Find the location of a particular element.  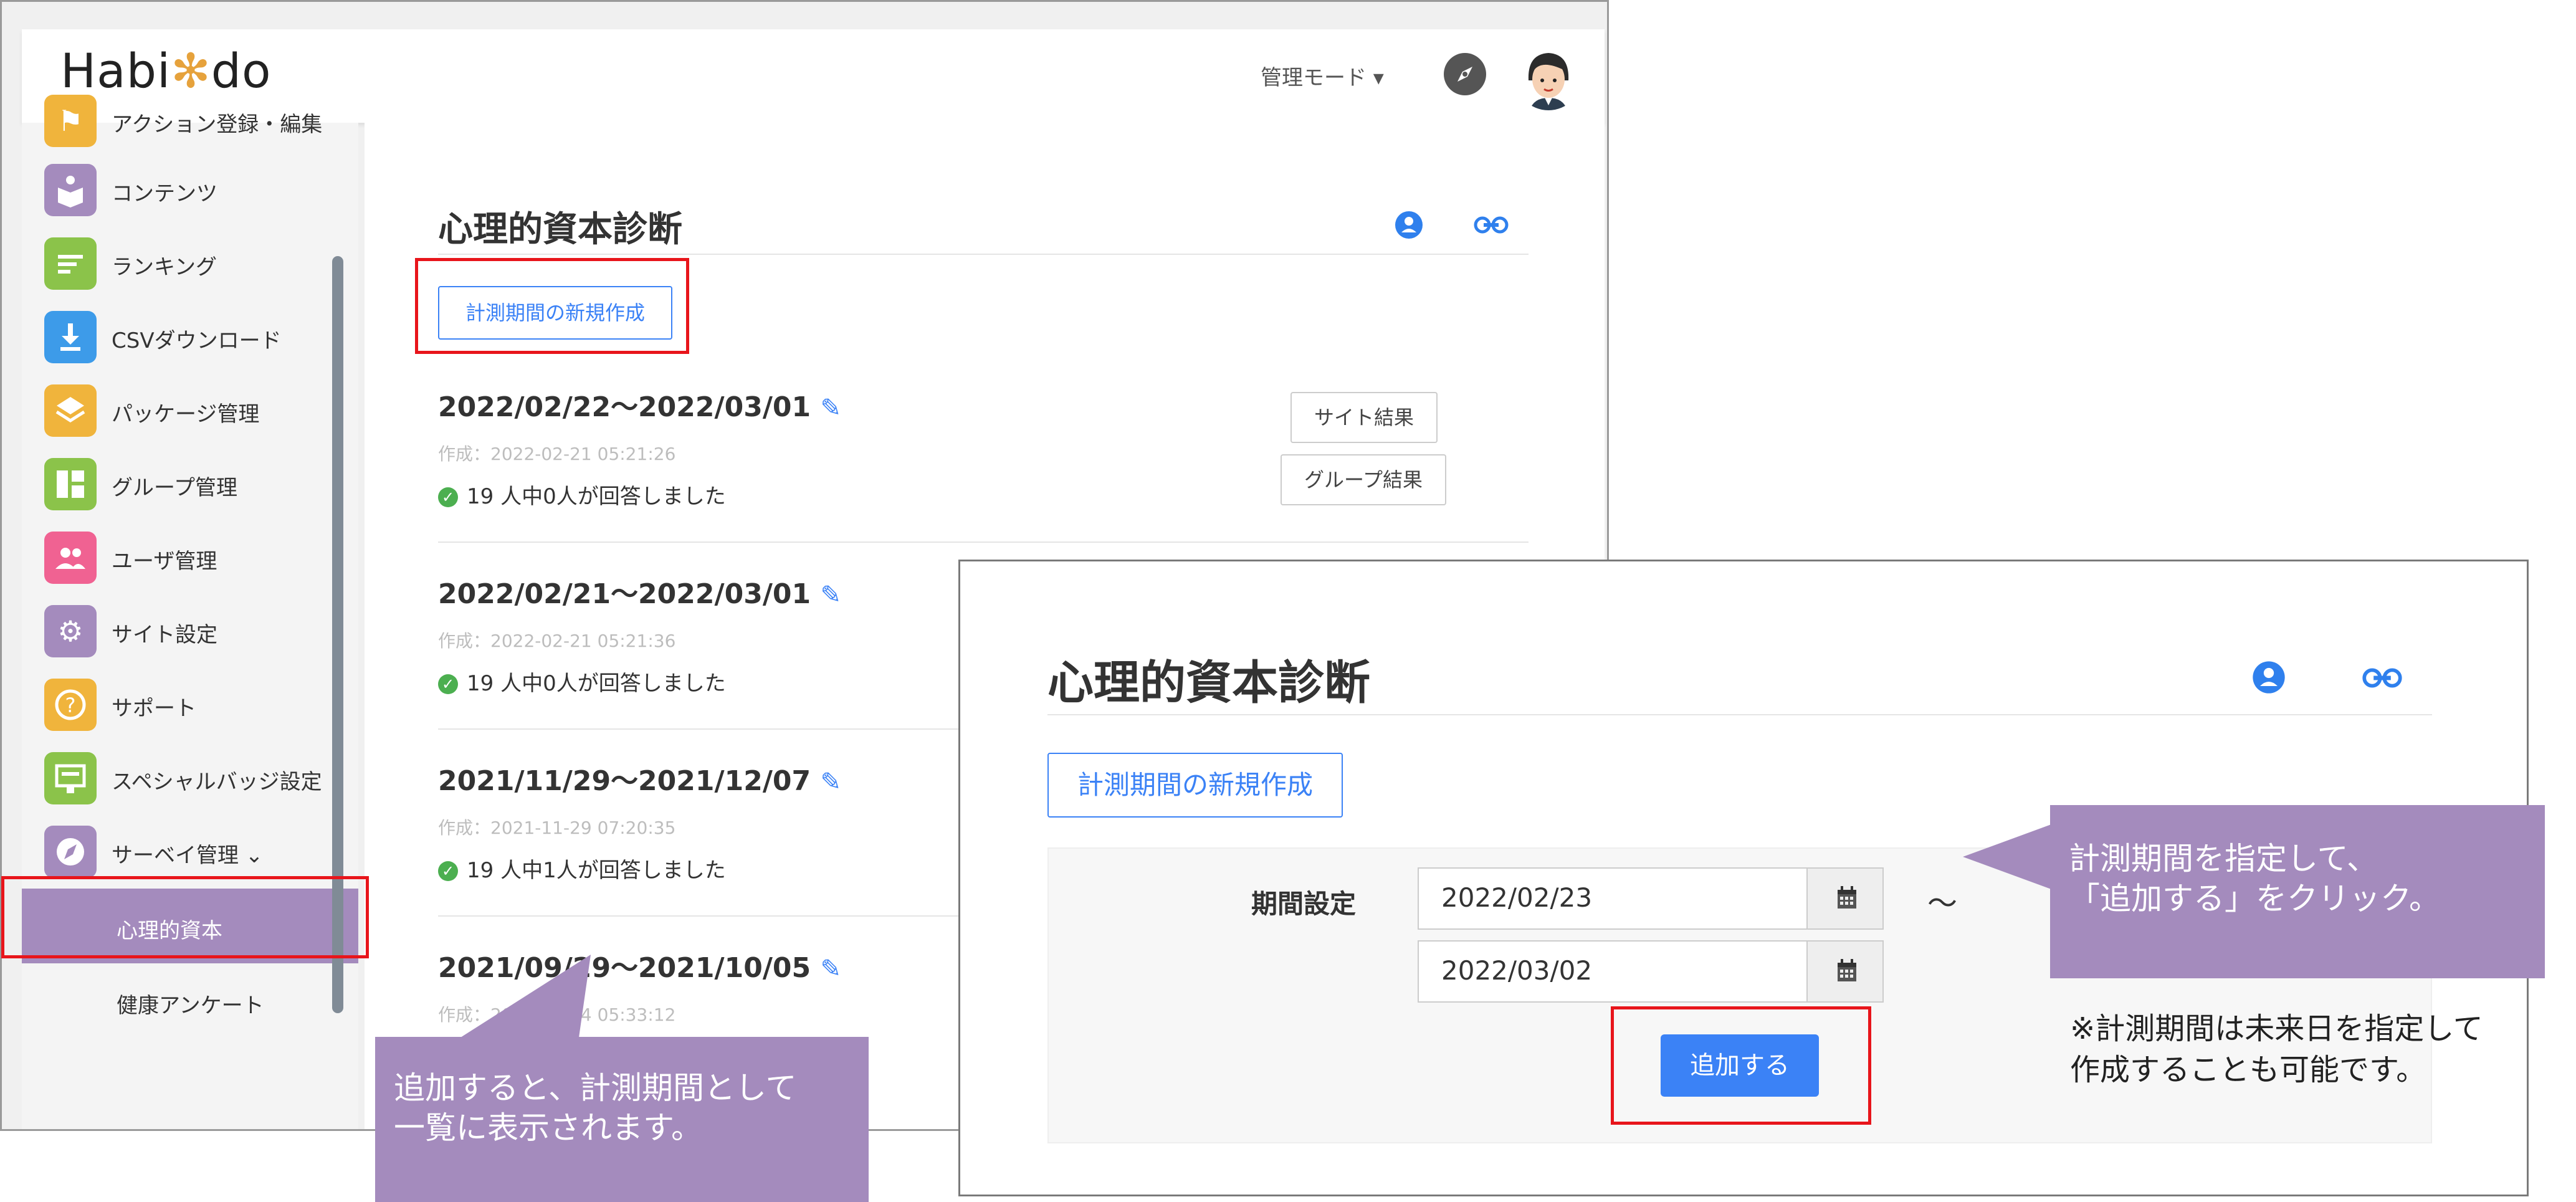

page-title: 心理的資本診断 is located at coordinates (560, 229).